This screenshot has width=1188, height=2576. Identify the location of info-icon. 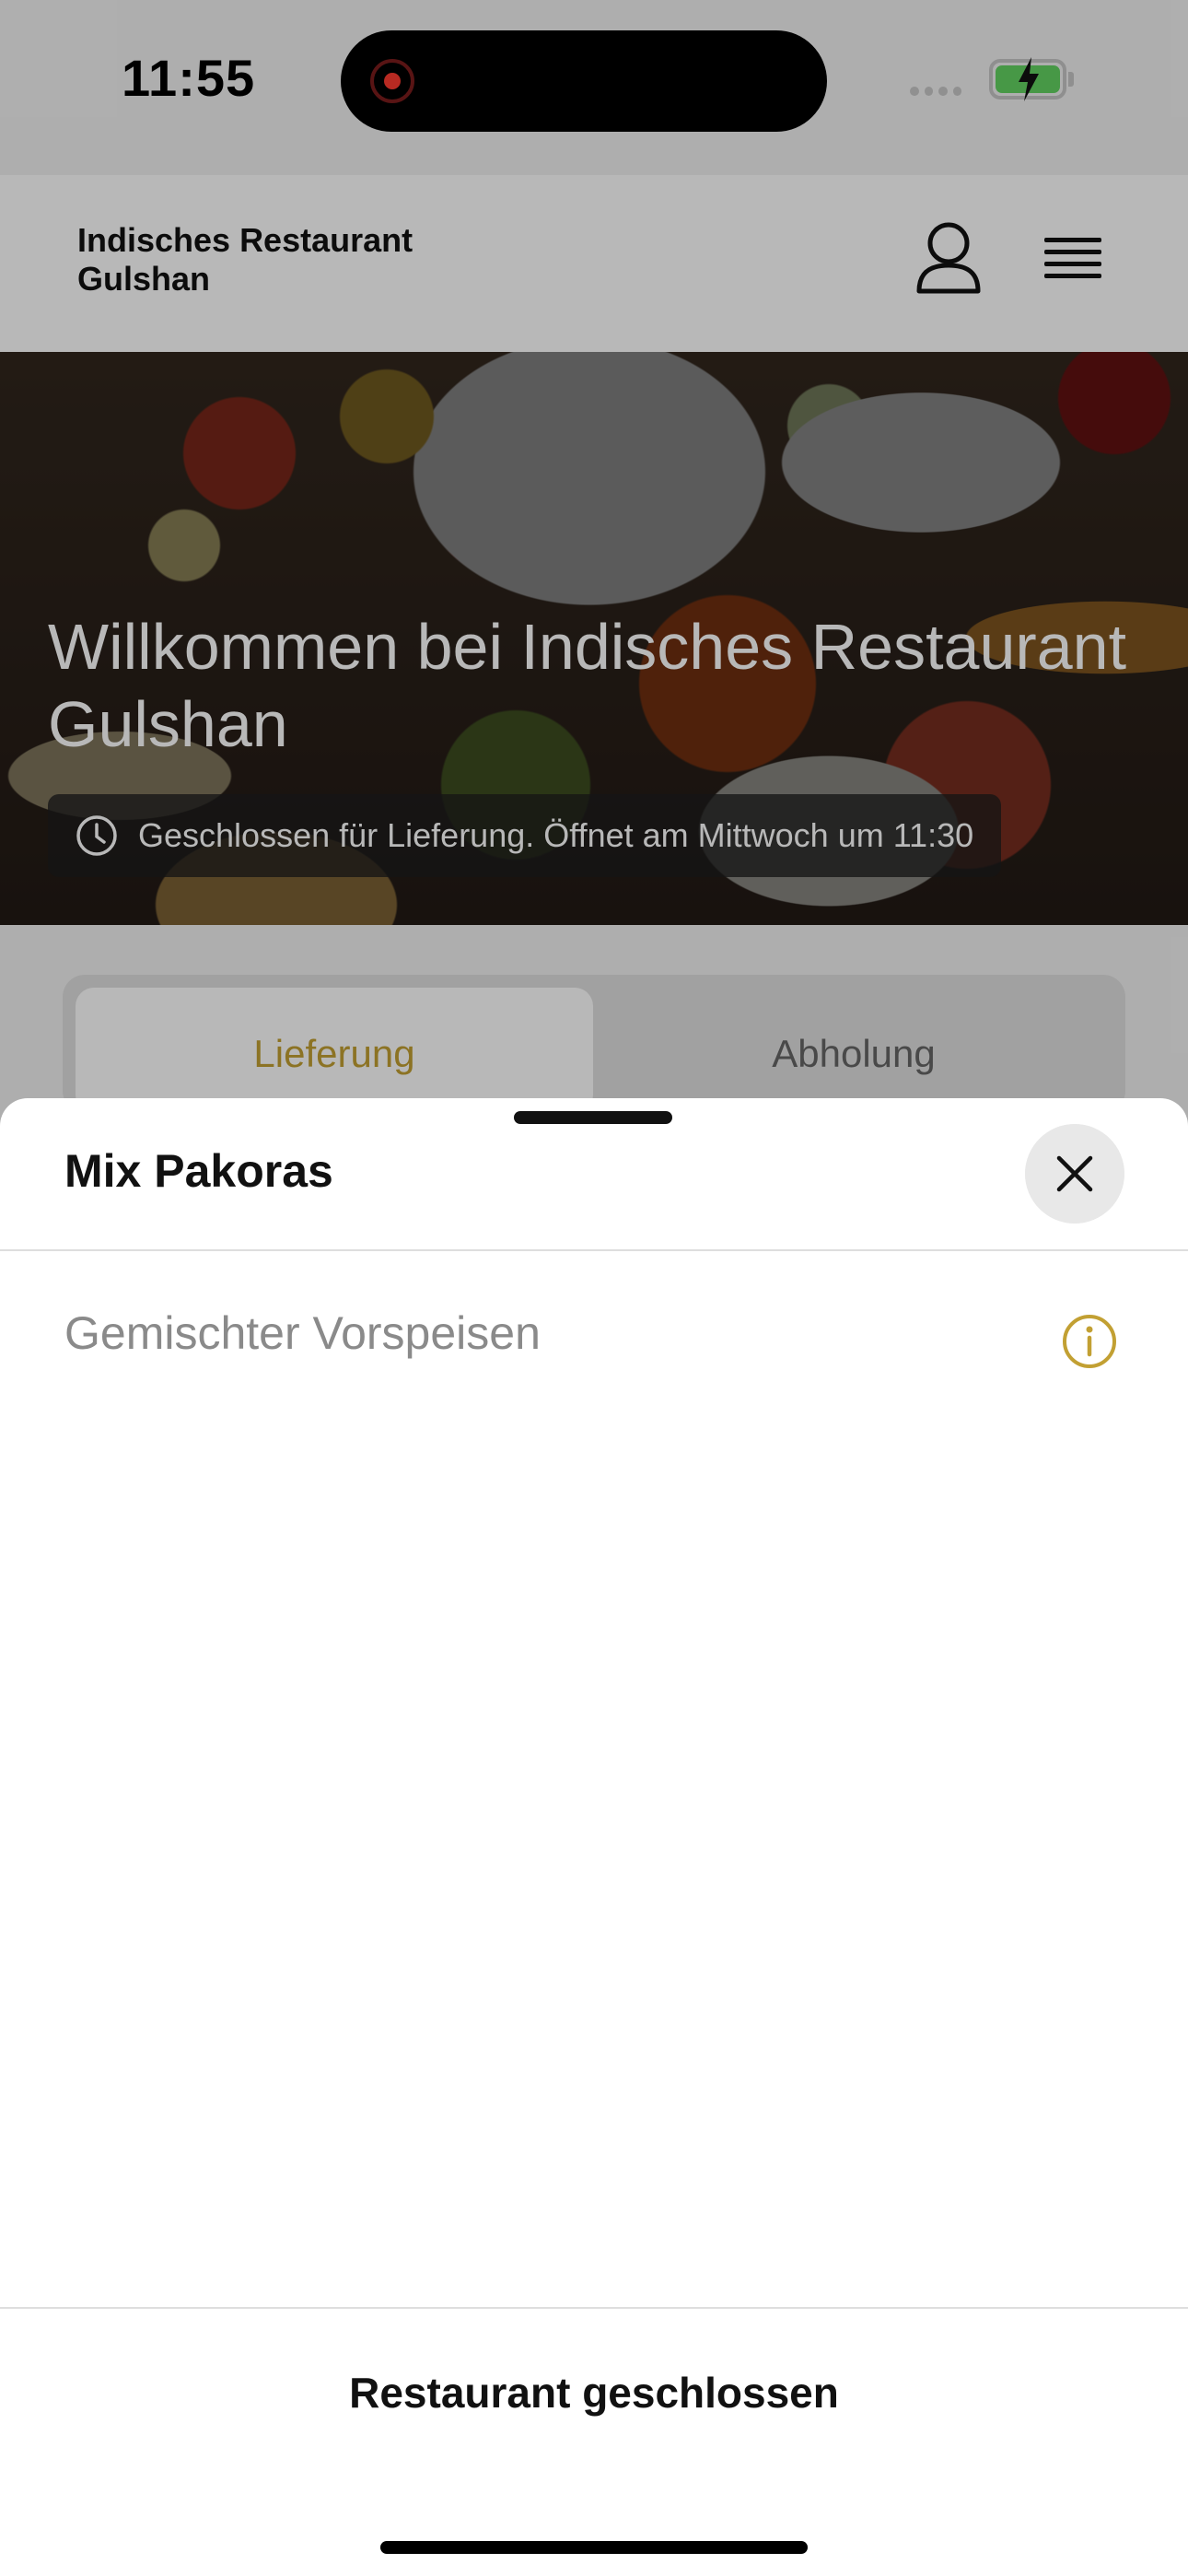
(1089, 1341).